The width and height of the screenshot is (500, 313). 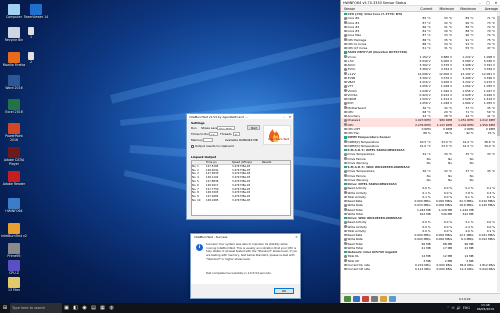 What do you see at coordinates (31, 31) in the screenshot?
I see `file-icon` at bounding box center [31, 31].